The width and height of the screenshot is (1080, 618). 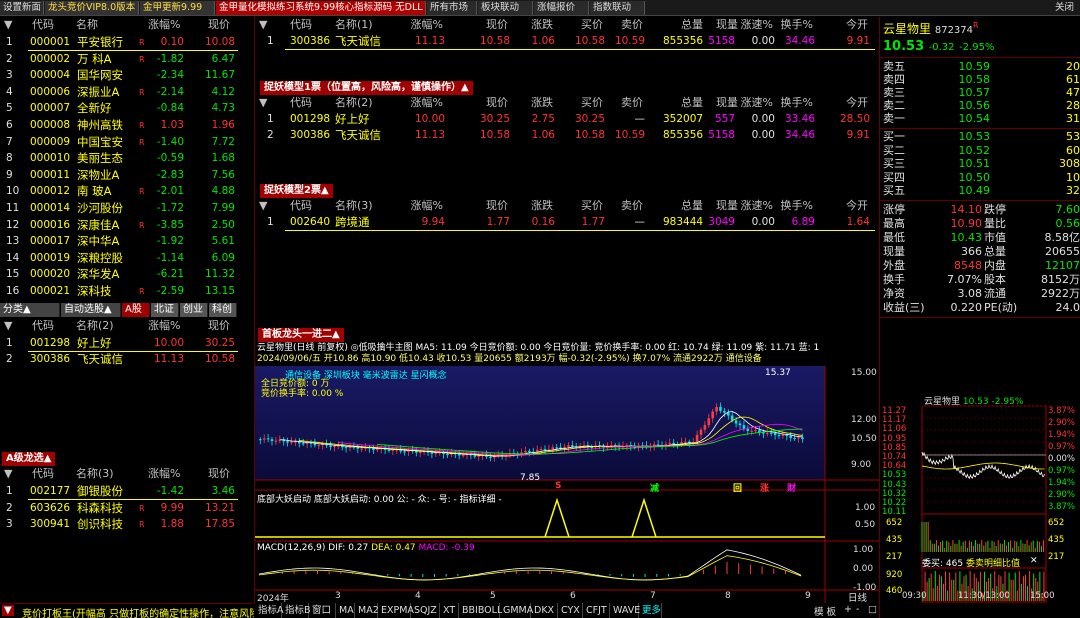 What do you see at coordinates (126, 125) in the screenshot?
I see `table-row: 6 000008 神州高铁 R 1.03 1.96` at bounding box center [126, 125].